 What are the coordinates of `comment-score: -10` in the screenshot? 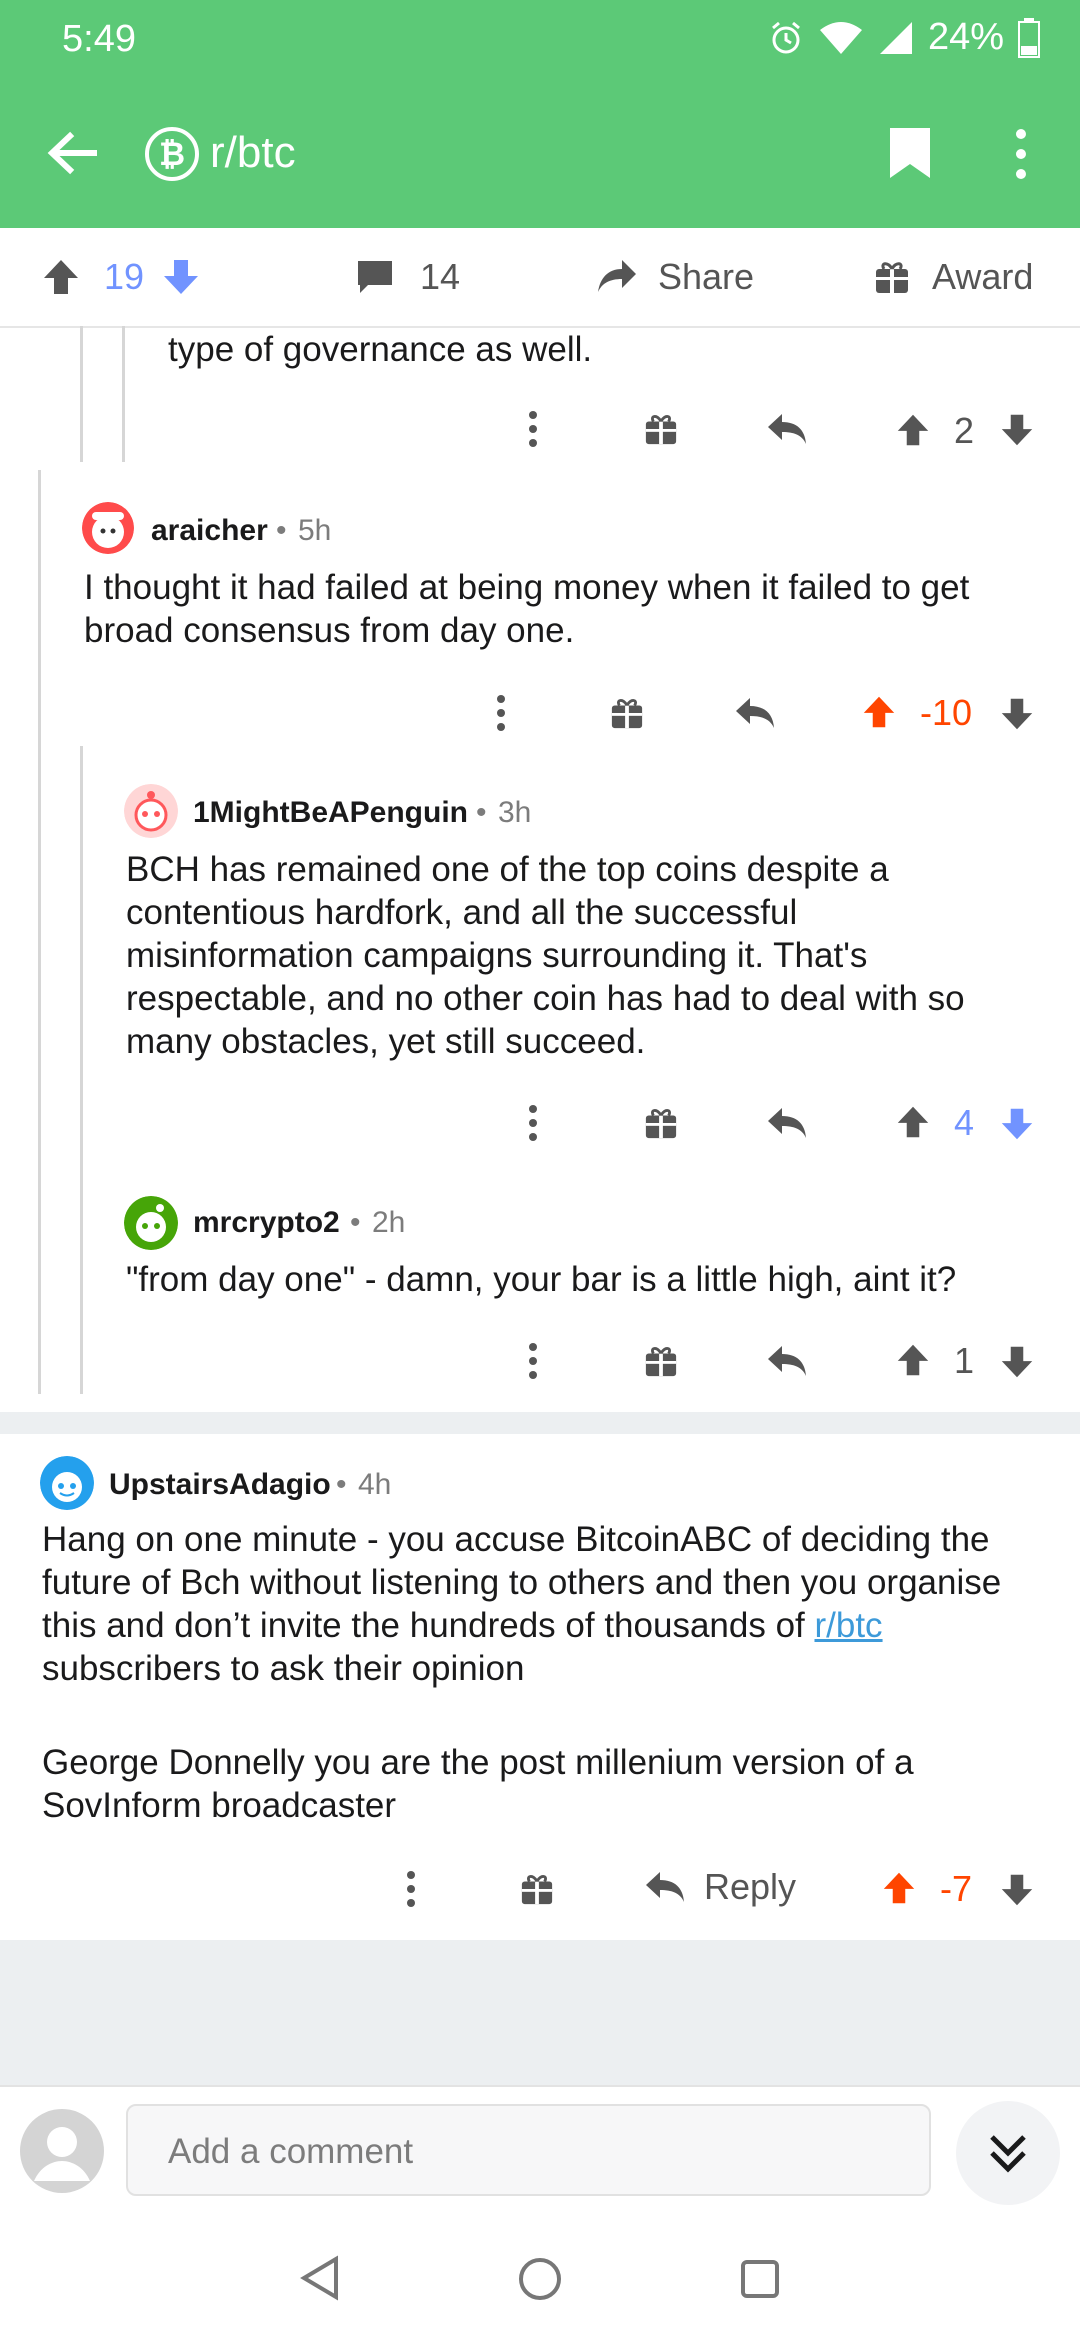 It's located at (946, 712).